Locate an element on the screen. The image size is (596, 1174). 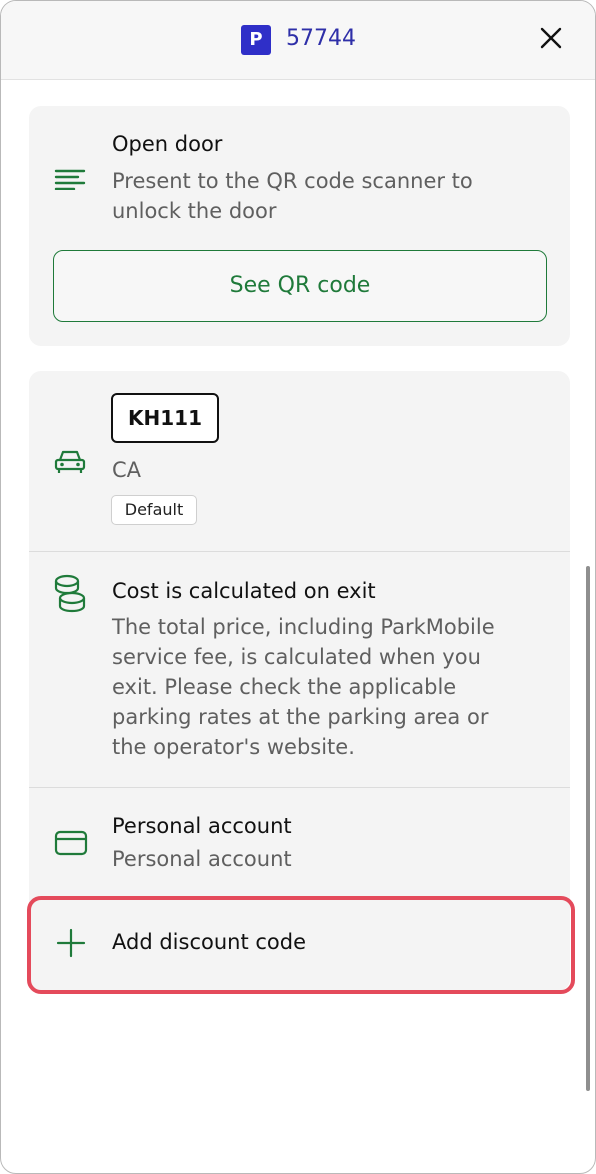
coins-icon is located at coordinates (70, 593).